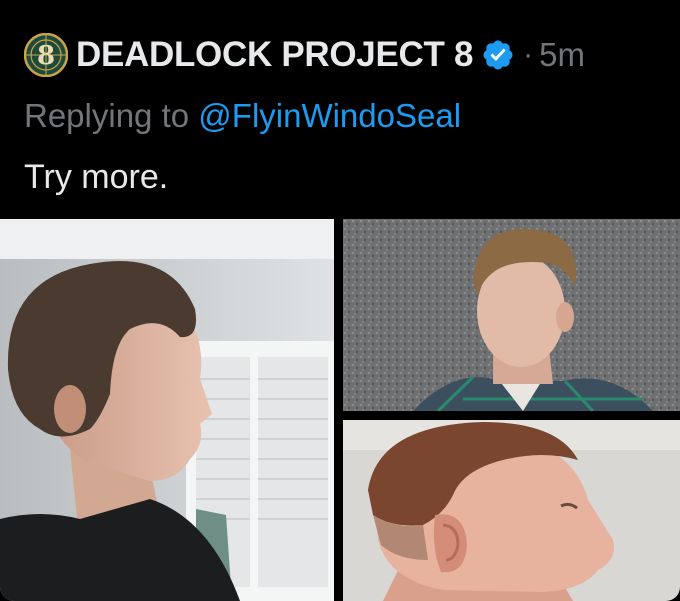  Describe the element at coordinates (107, 115) in the screenshot. I see `reply-prefix: Replying to` at that location.